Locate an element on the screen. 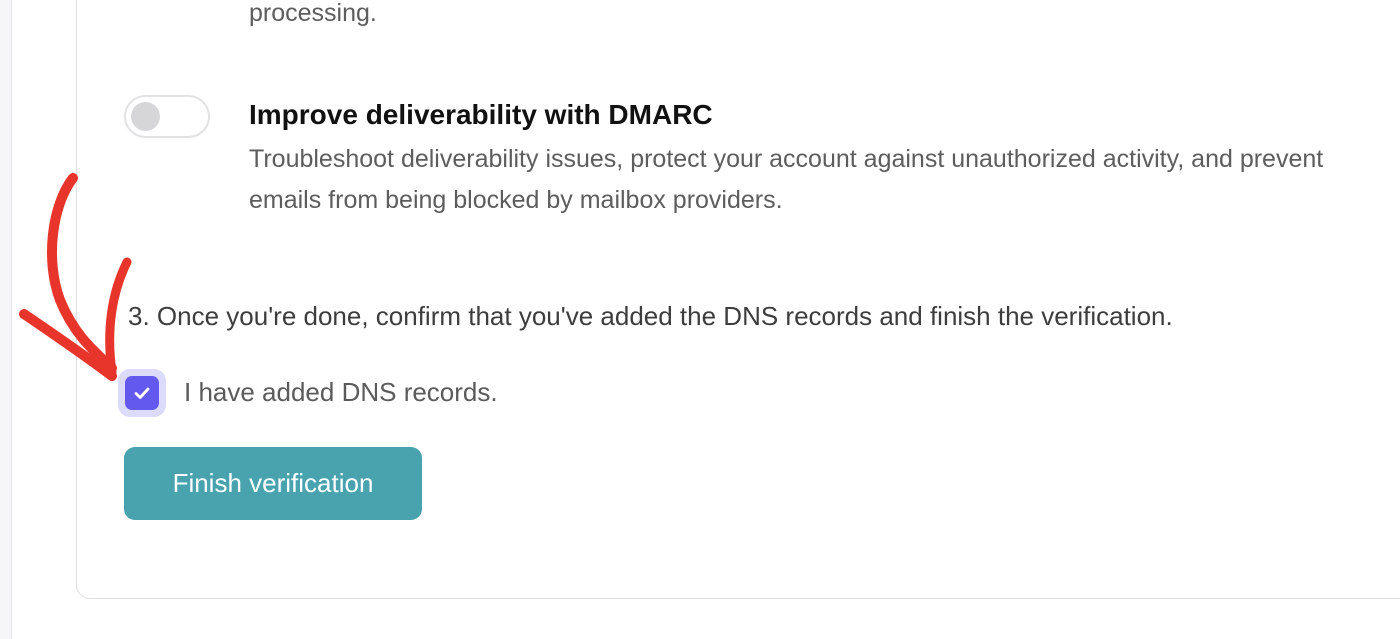  dmarc-title: Improve deliverability with DMARC is located at coordinates (481, 114).